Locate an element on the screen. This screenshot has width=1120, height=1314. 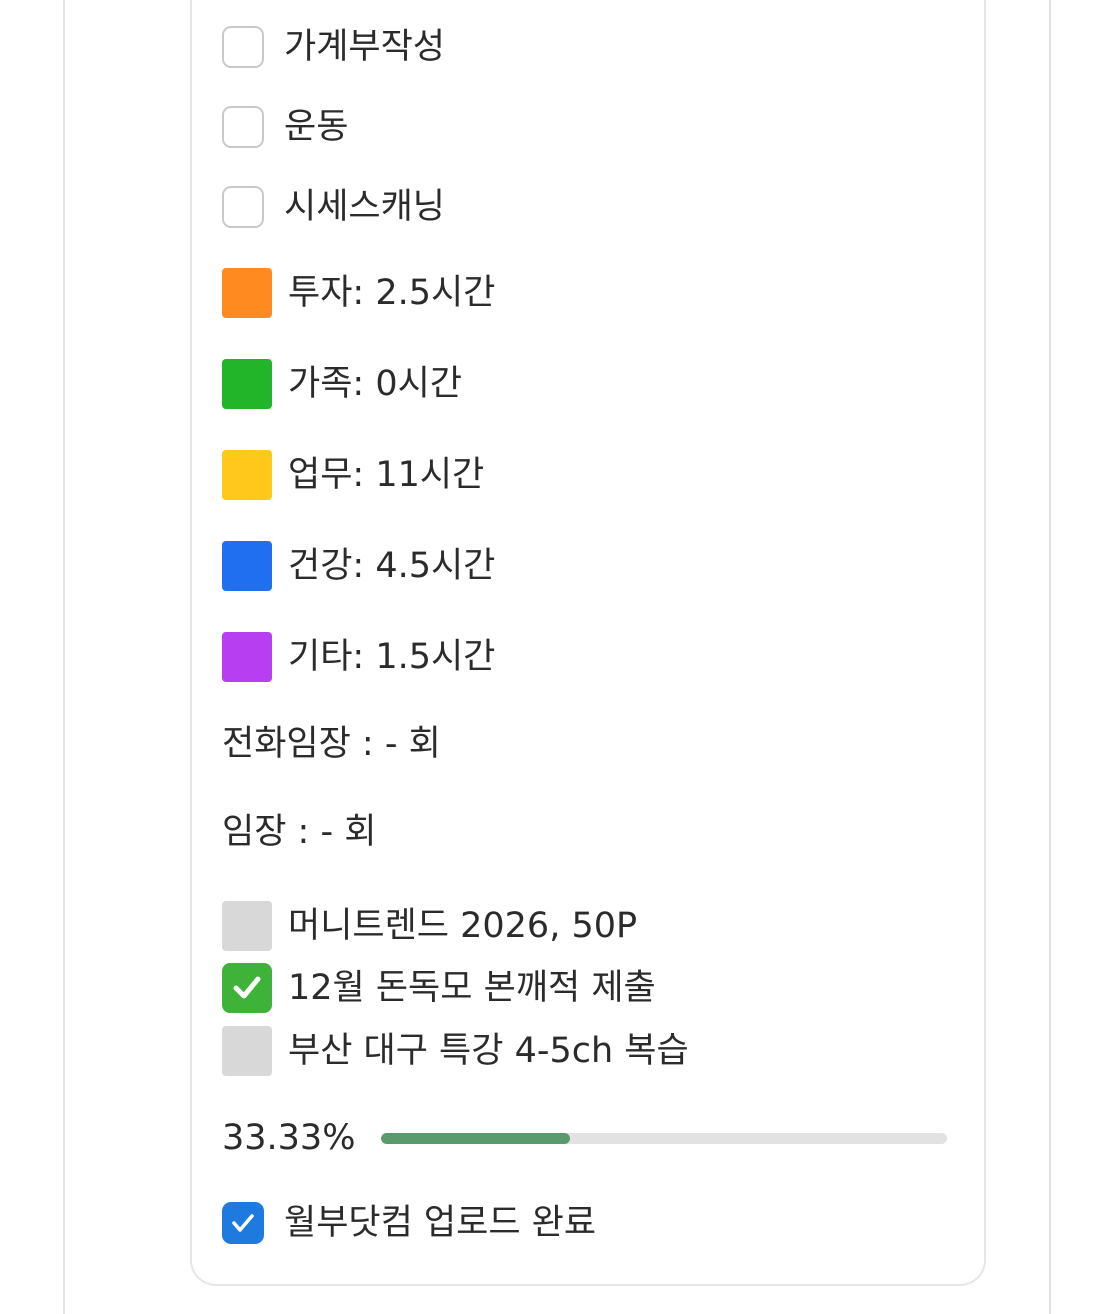
phone-visit-text: 전화임장 : - 회 is located at coordinates (331, 744).